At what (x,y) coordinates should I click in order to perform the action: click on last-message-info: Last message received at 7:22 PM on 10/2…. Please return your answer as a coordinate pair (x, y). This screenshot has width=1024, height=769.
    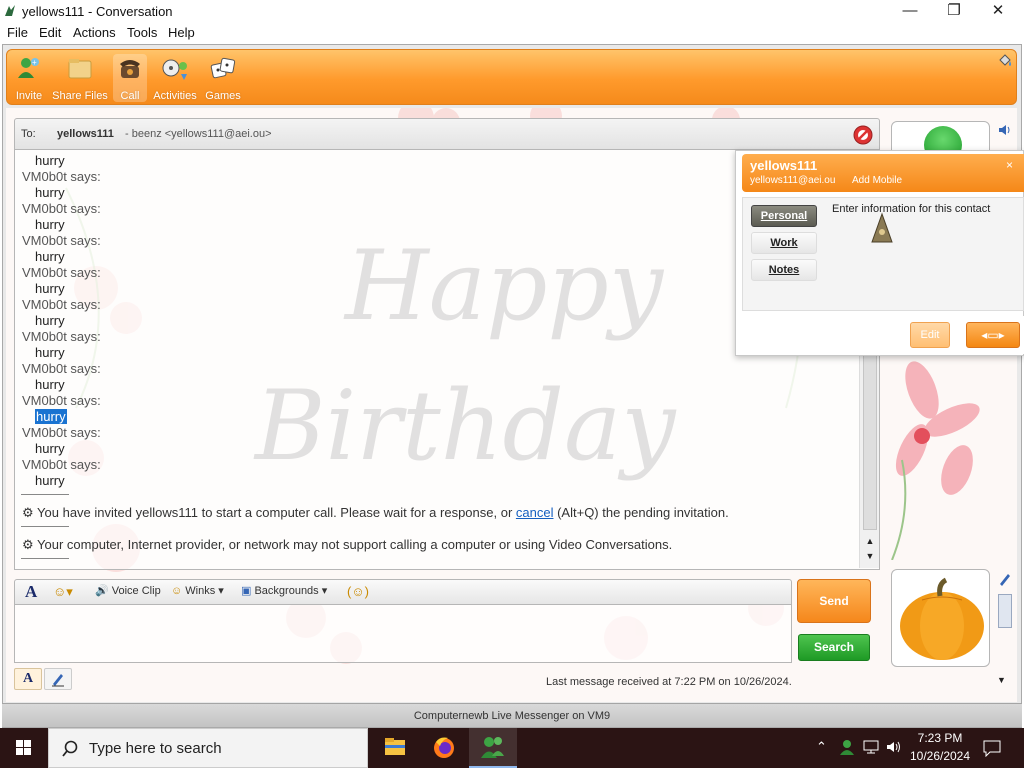
    Looking at the image, I should click on (669, 682).